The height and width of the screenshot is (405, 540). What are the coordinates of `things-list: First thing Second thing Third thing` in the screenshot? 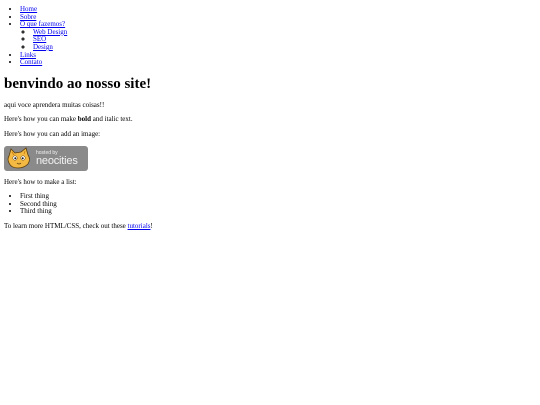 It's located at (272, 204).